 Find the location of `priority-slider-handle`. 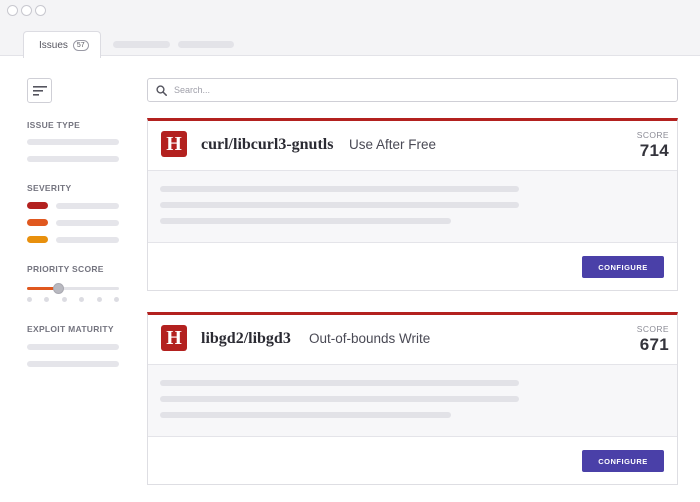

priority-slider-handle is located at coordinates (58, 288).